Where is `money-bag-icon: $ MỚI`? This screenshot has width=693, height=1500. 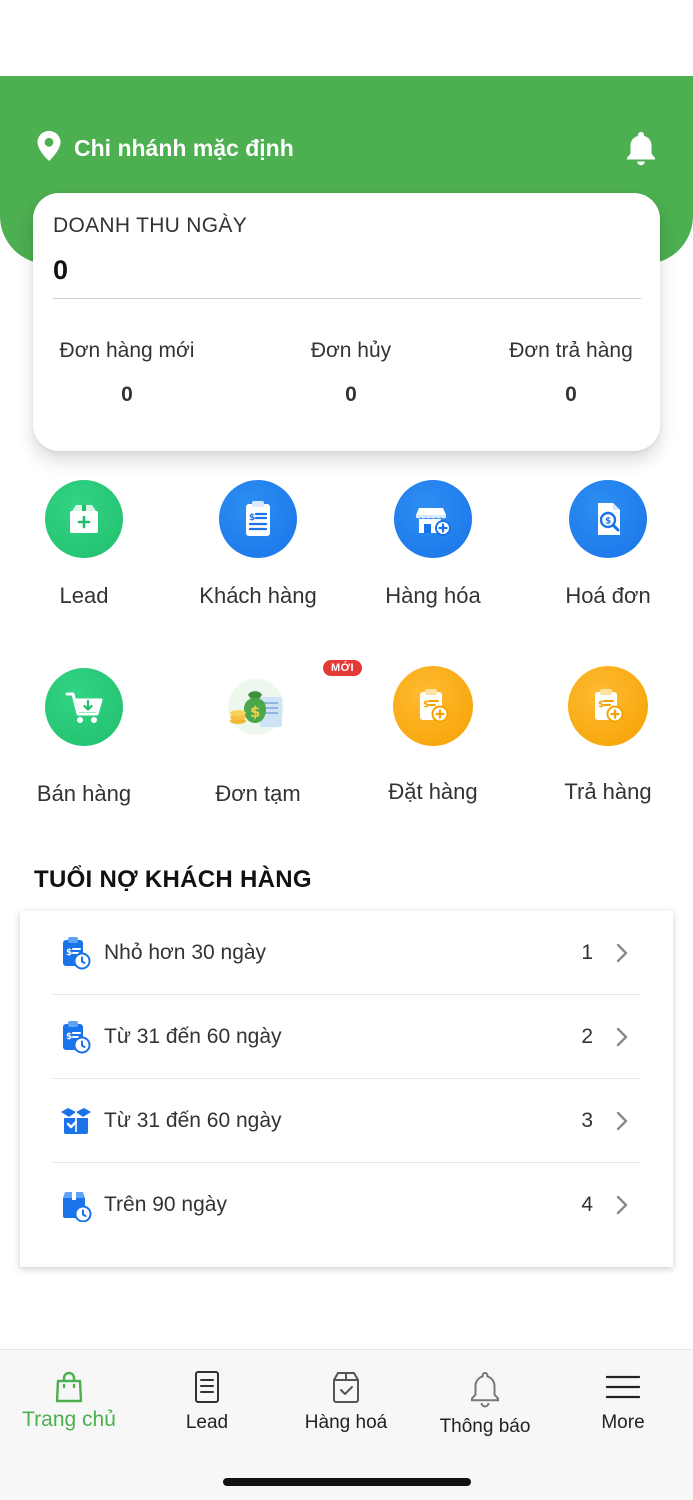
money-bag-icon: $ MỚI is located at coordinates (291, 703).